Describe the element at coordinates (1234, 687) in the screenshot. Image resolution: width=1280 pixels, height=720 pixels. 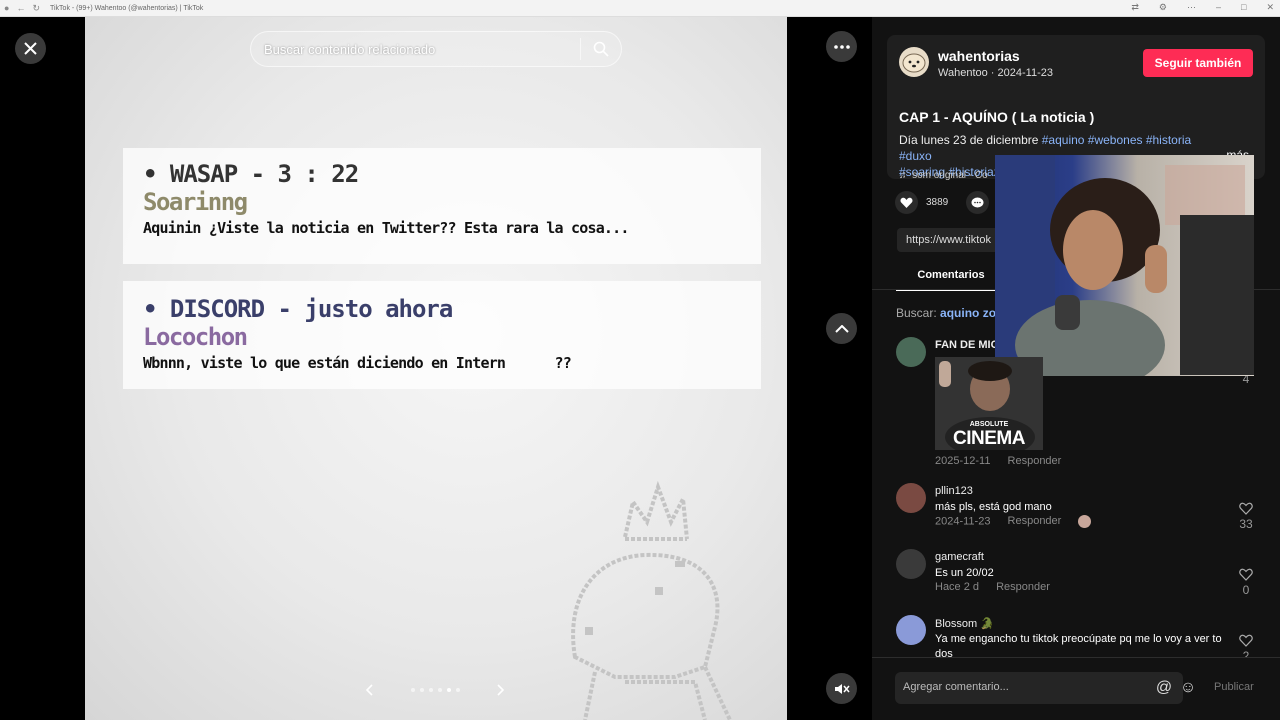
I see `publish-button: Publicar` at that location.